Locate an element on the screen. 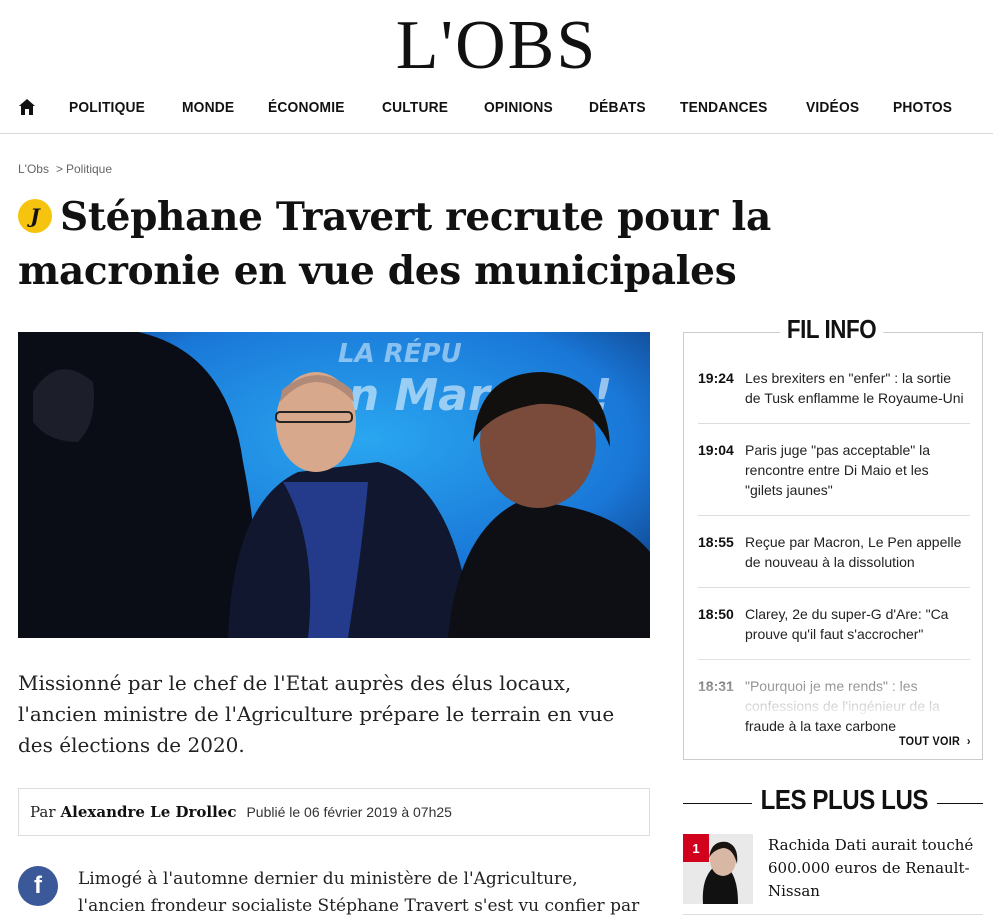 The image size is (993, 920). chevron-right-icon: › is located at coordinates (968, 741).